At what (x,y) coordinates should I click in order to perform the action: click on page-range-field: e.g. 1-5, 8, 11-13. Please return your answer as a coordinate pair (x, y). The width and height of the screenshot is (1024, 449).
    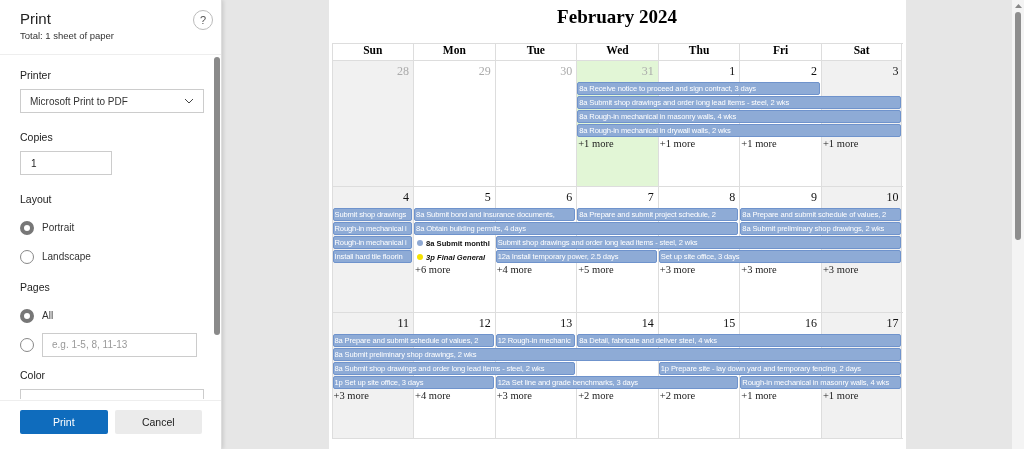
    Looking at the image, I should click on (119, 344).